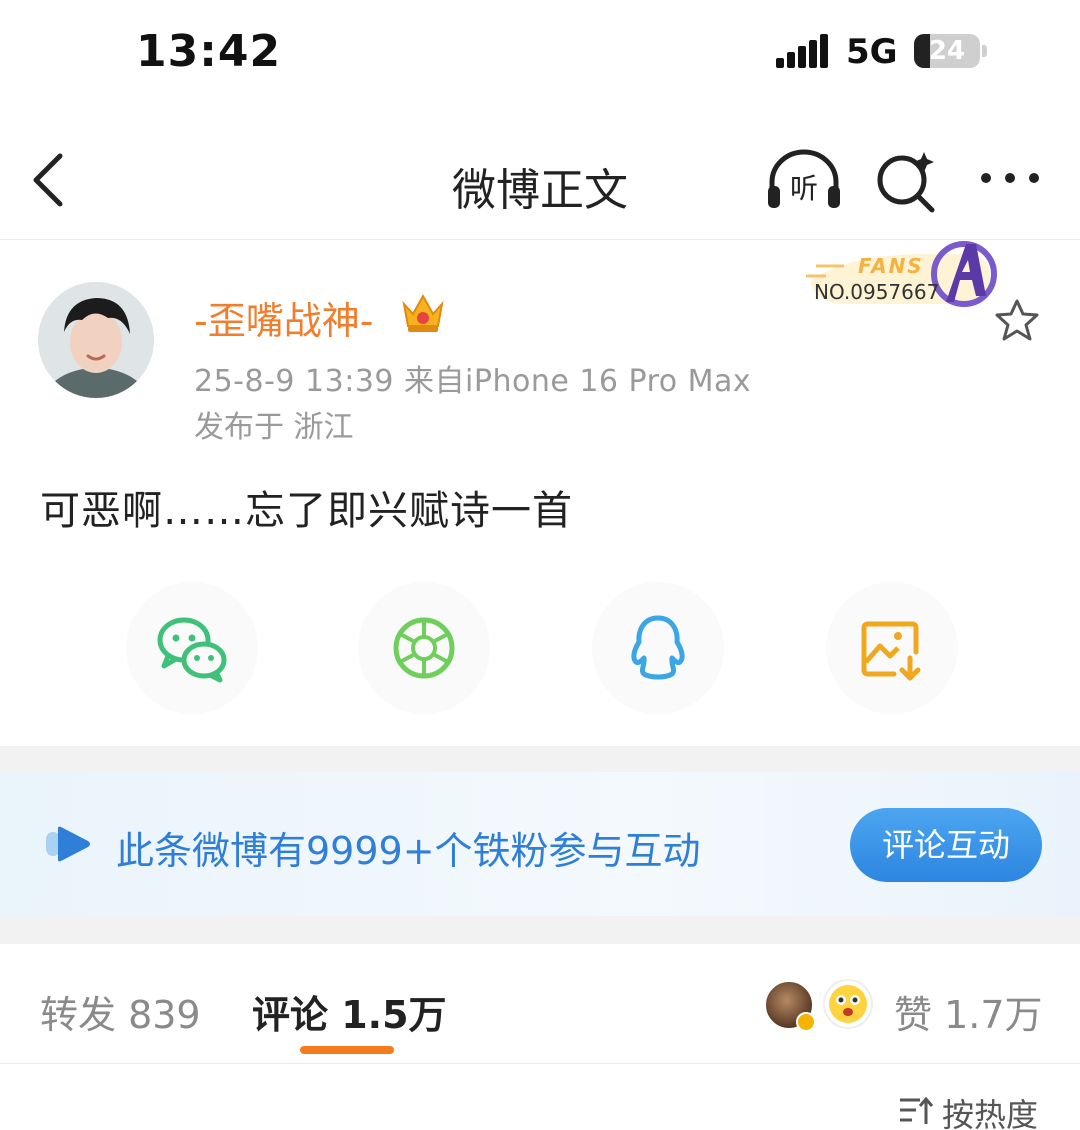 Image resolution: width=1080 pixels, height=1130 pixels. I want to click on tab-active-indicator, so click(347, 1050).